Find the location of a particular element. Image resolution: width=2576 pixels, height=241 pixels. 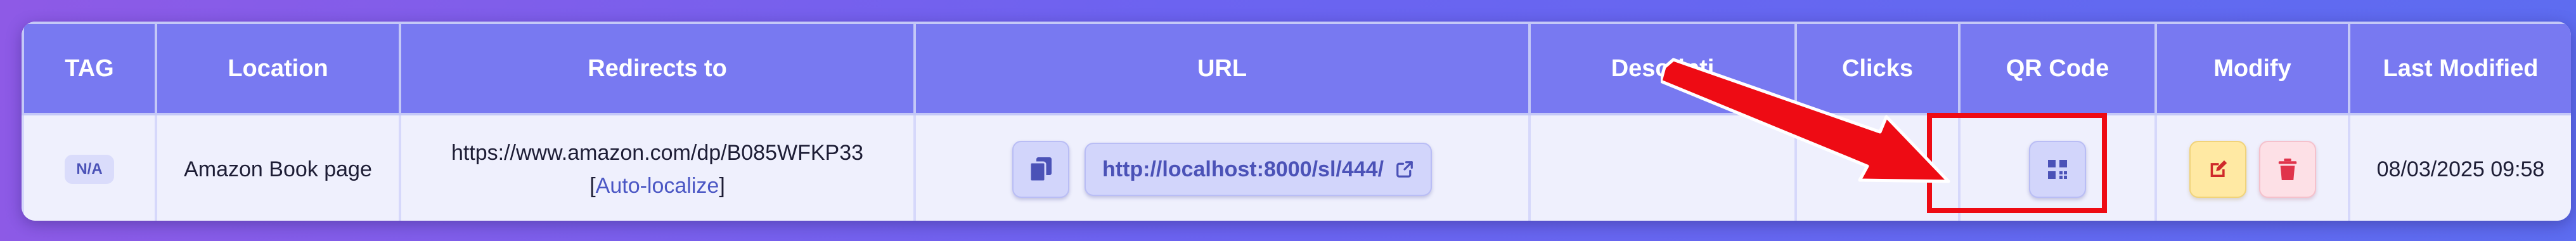

annotation-highlight-box is located at coordinates (2017, 163).